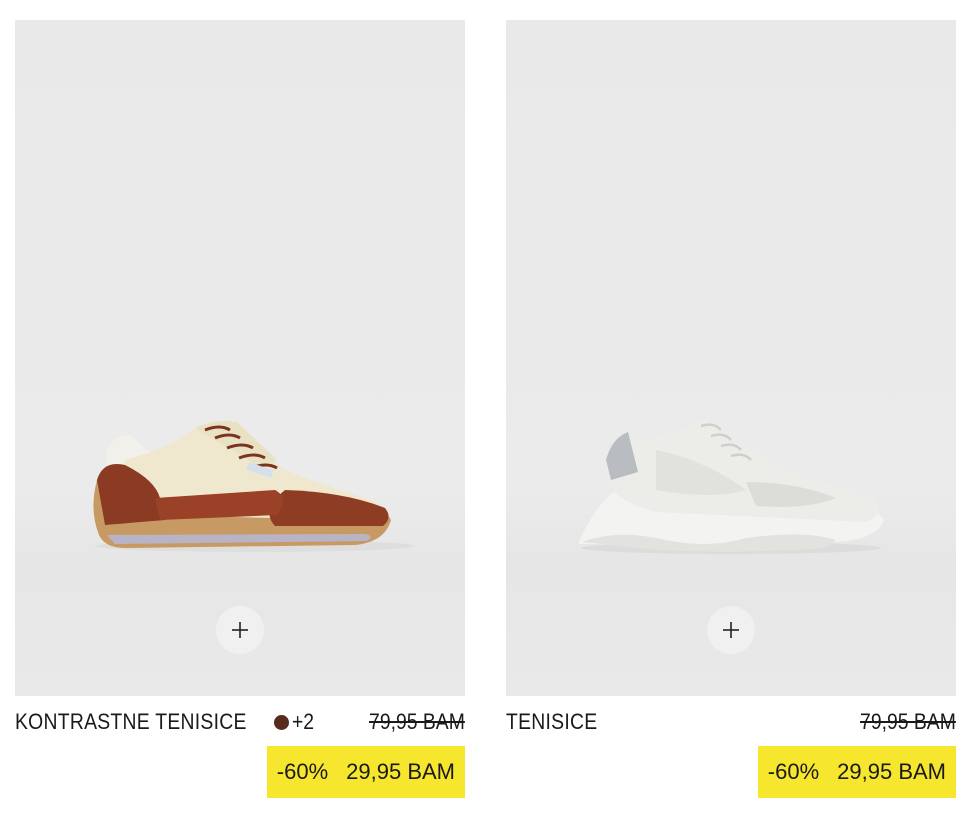  I want to click on product-info: TENISICE 79,95 BAM, so click(731, 715).